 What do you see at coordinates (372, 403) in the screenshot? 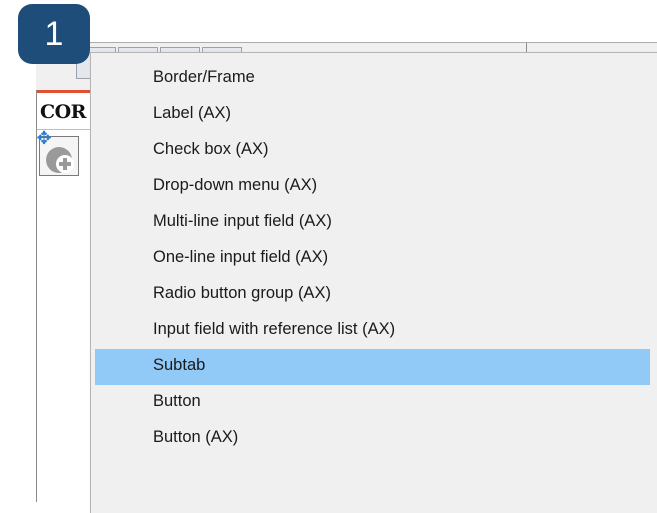
I see `menu-item-button: Button` at bounding box center [372, 403].